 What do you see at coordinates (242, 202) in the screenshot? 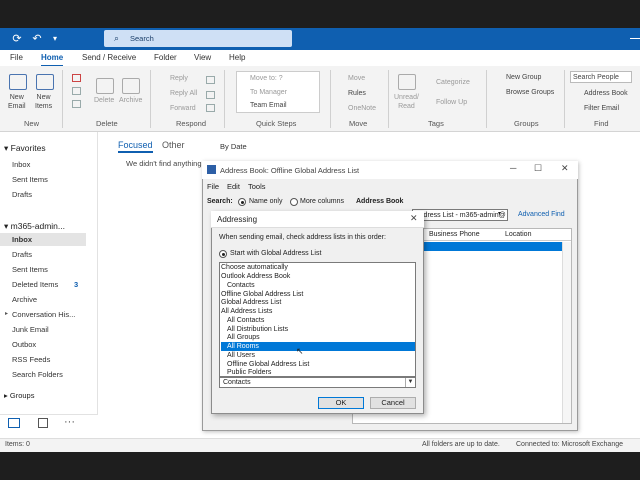
I see `name-only-radio` at bounding box center [242, 202].